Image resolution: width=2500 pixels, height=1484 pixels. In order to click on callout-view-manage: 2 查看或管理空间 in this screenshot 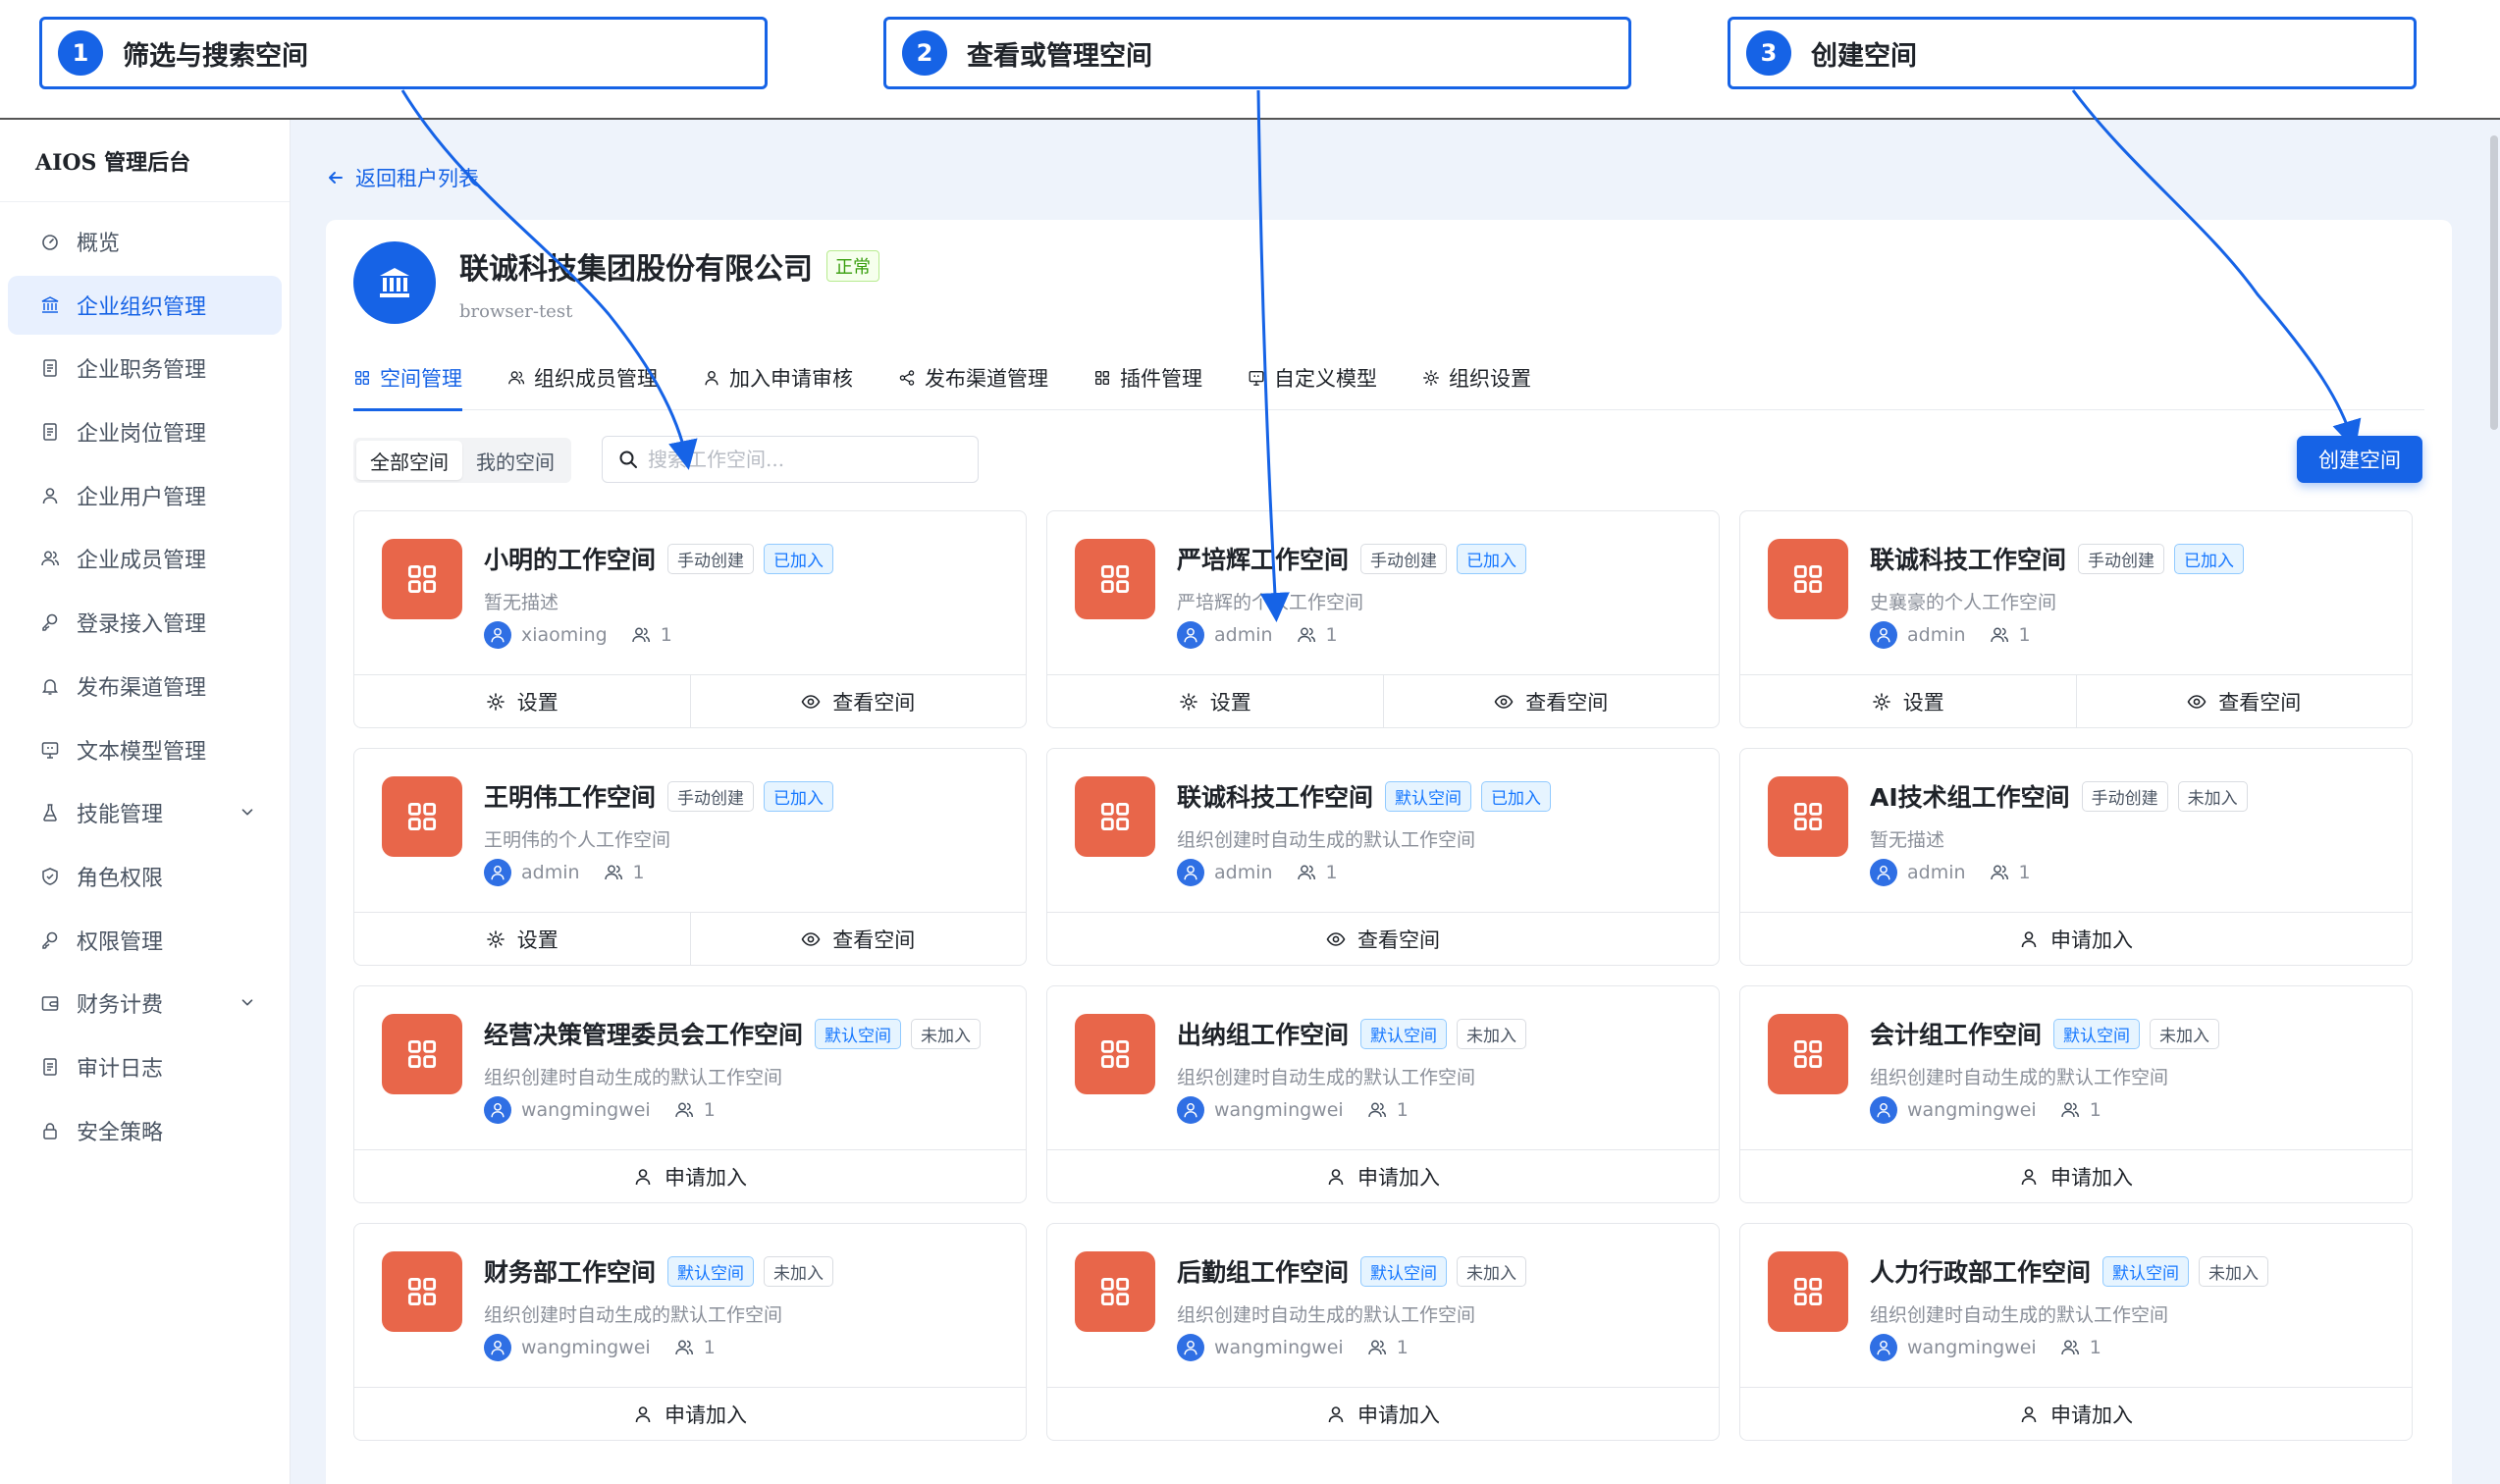, I will do `click(1257, 53)`.